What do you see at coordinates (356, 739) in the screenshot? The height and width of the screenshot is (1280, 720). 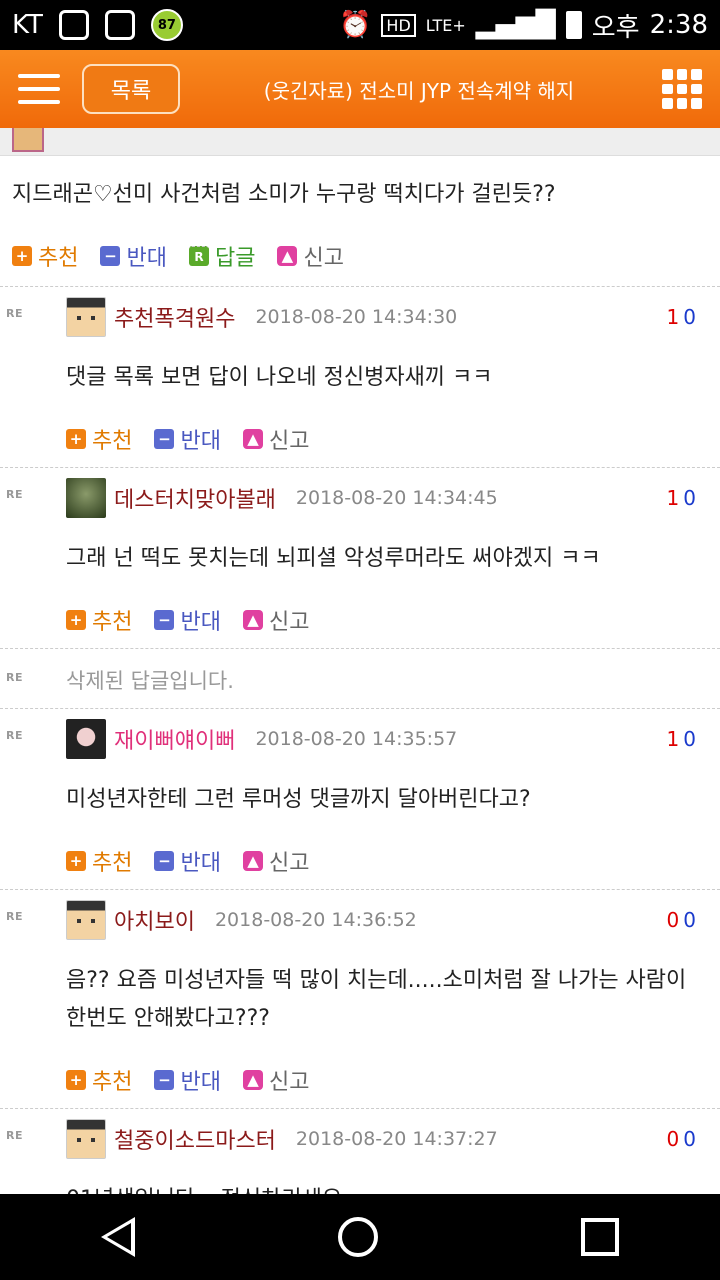 I see `timestamp: 2018-08-20 14:35:57` at bounding box center [356, 739].